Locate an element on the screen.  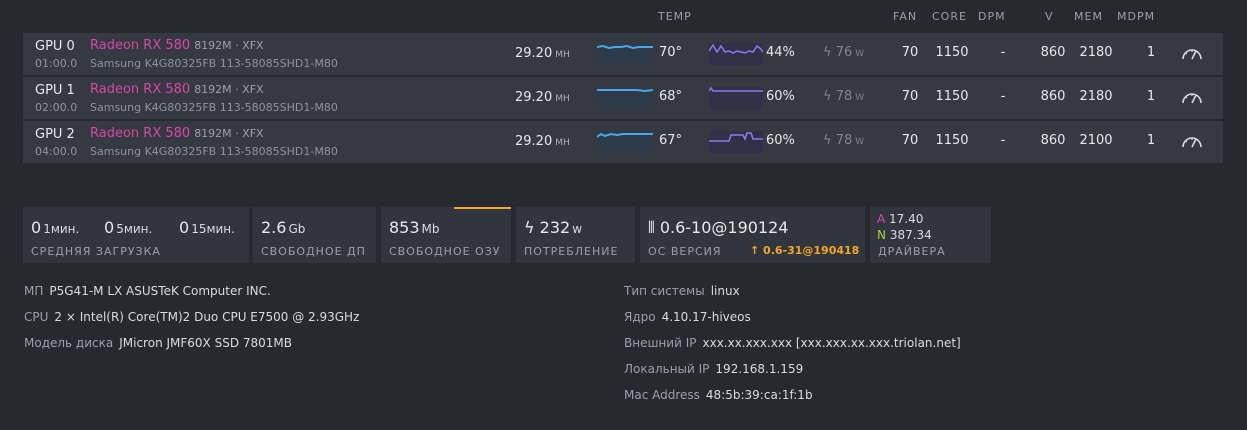
info-key: МП is located at coordinates (34, 291).